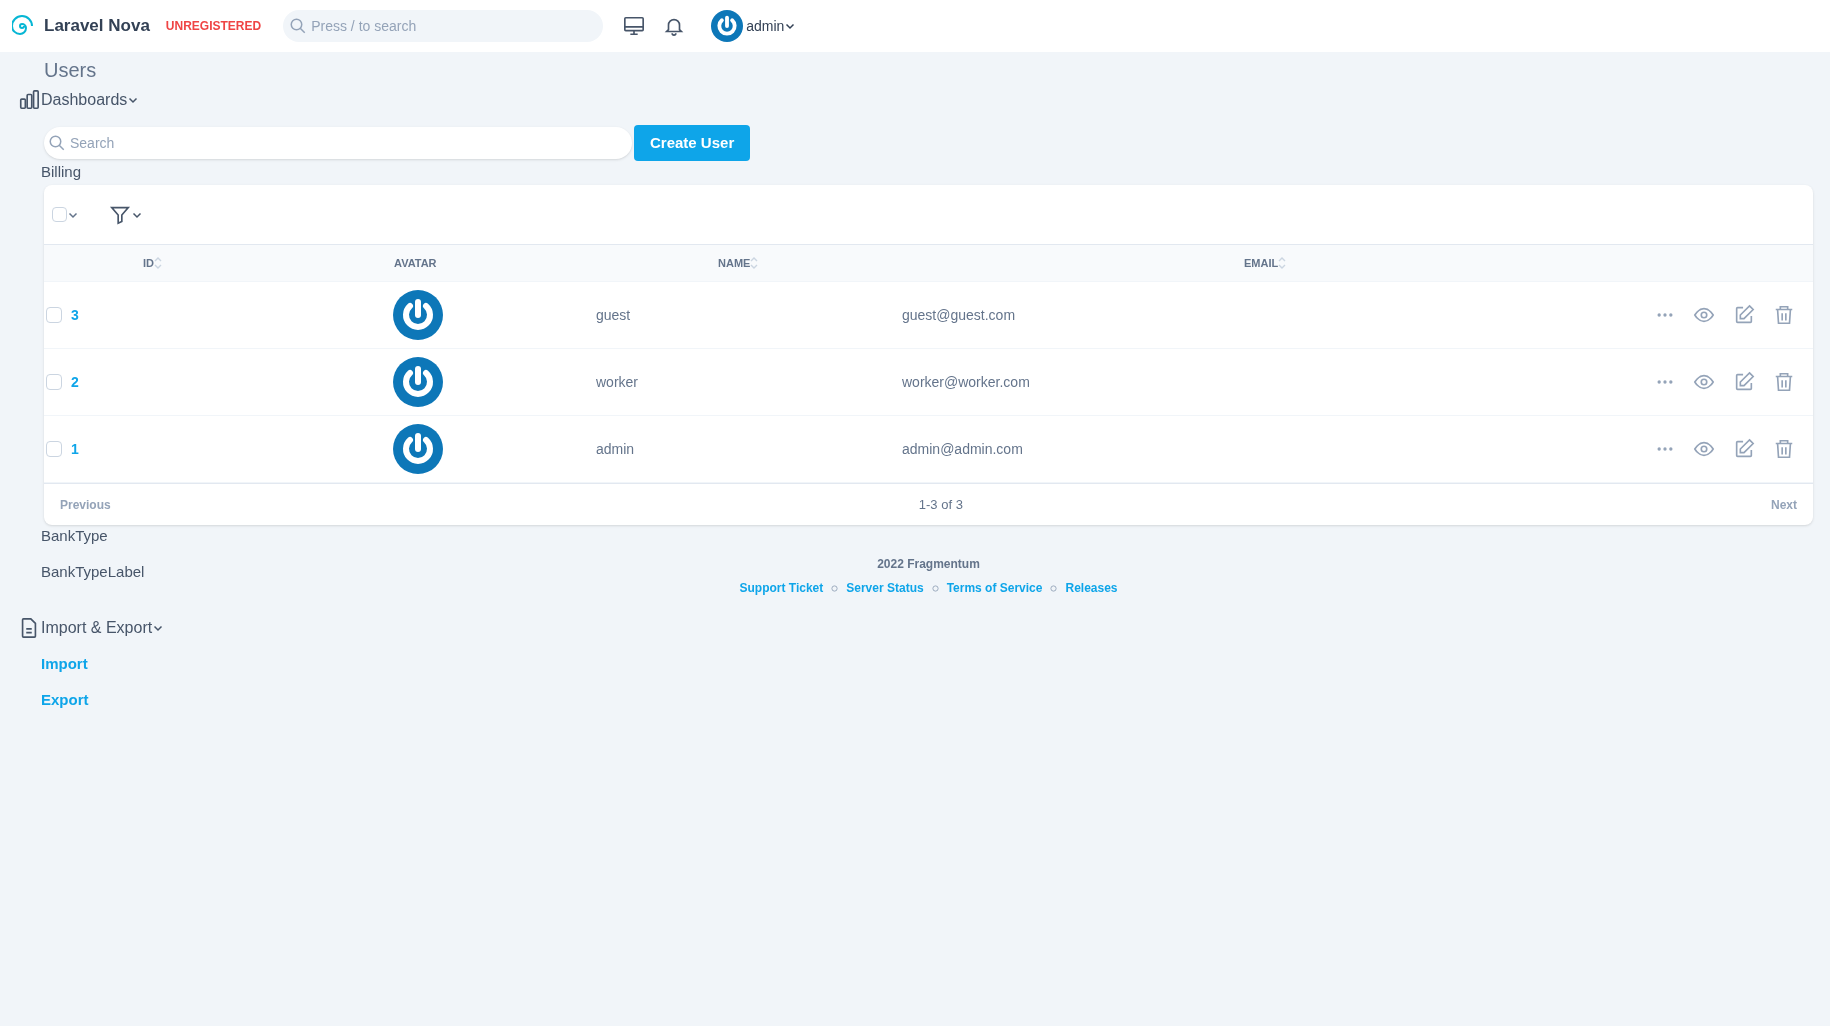 The height and width of the screenshot is (1026, 1830). What do you see at coordinates (617, 382) in the screenshot?
I see `table-cell-text: worker` at bounding box center [617, 382].